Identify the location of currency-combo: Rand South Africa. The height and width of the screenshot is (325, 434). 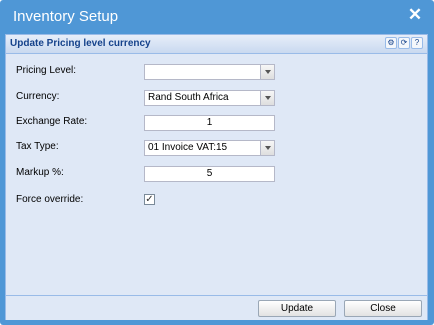
(209, 98).